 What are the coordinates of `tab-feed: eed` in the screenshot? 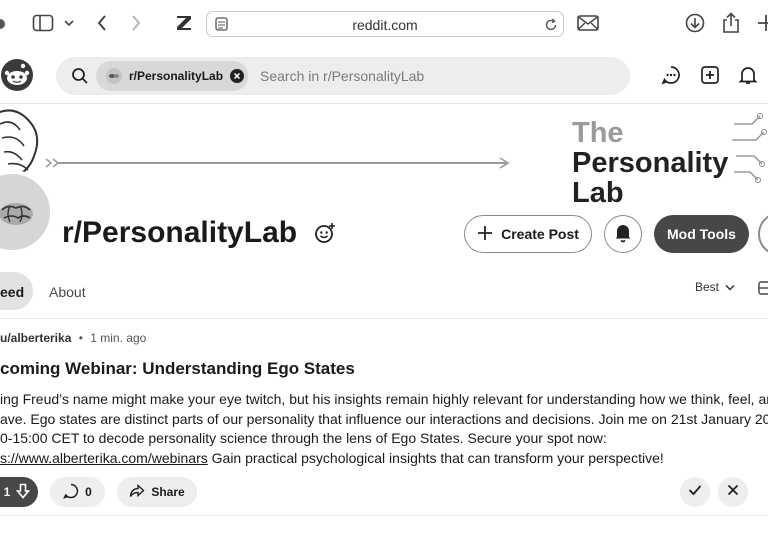 It's located at (16, 291).